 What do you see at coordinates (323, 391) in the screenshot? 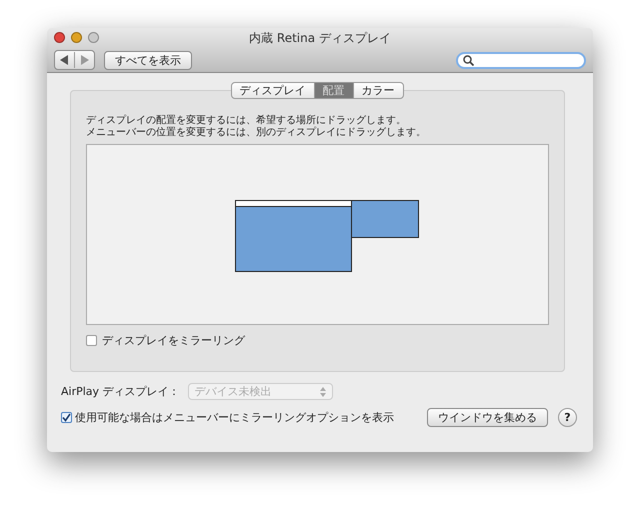
I see `stepper-arrows-icon` at bounding box center [323, 391].